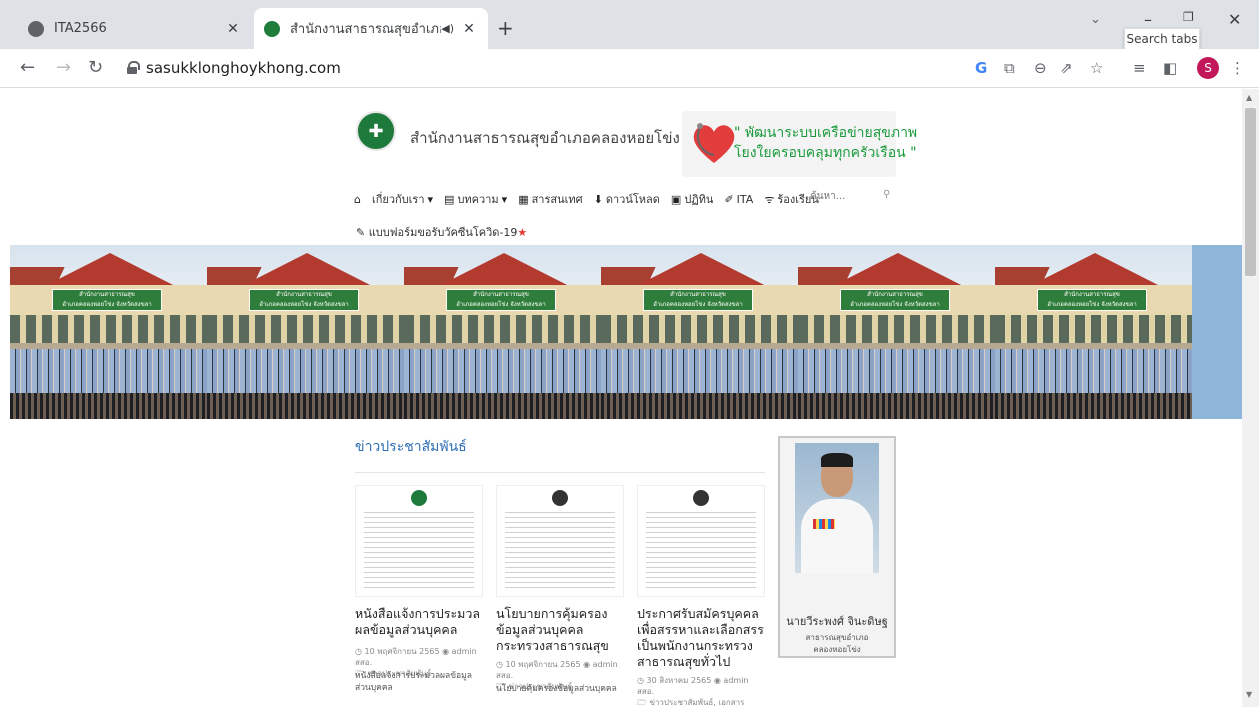 Image resolution: width=1259 pixels, height=707 pixels. I want to click on menu-calendar: ▣ ปฏิทิน, so click(692, 199).